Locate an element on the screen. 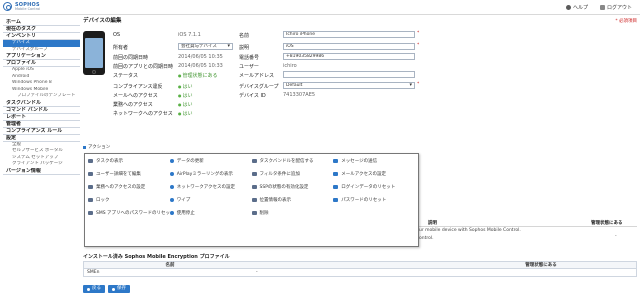 The image size is (640, 295). action-3: メッセージの送信 is located at coordinates (374, 161).